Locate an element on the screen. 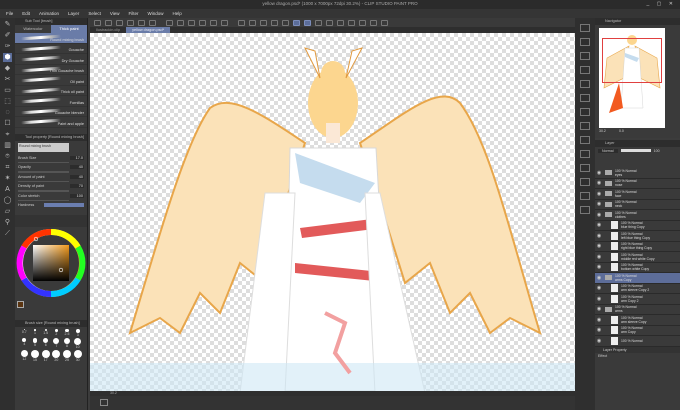 The image size is (680, 410). tool-icon: ⟋ is located at coordinates (7, 233).